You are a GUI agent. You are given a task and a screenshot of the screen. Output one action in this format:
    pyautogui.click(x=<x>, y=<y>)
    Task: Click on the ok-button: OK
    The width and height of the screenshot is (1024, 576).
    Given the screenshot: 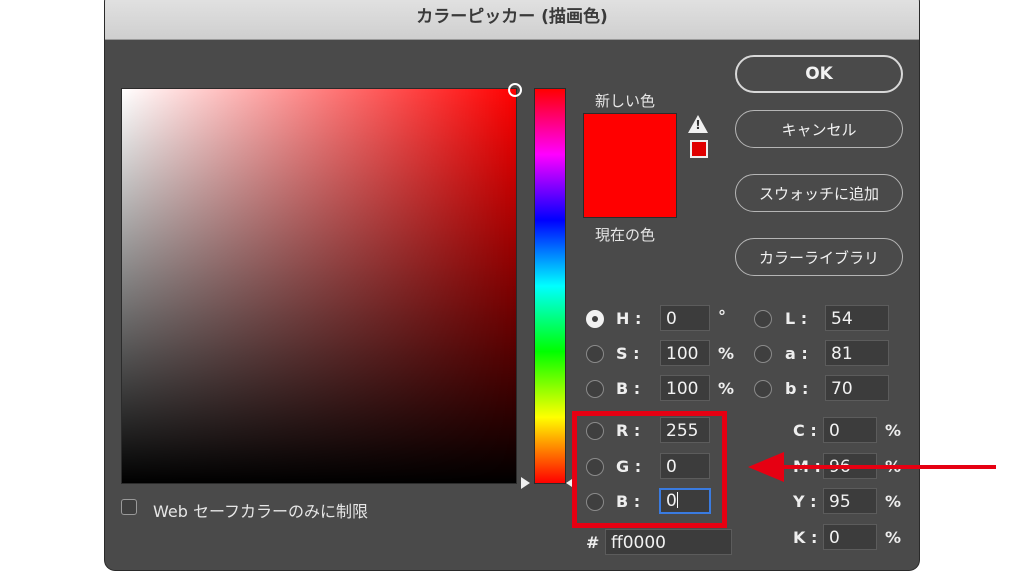 What is the action you would take?
    pyautogui.click(x=819, y=74)
    